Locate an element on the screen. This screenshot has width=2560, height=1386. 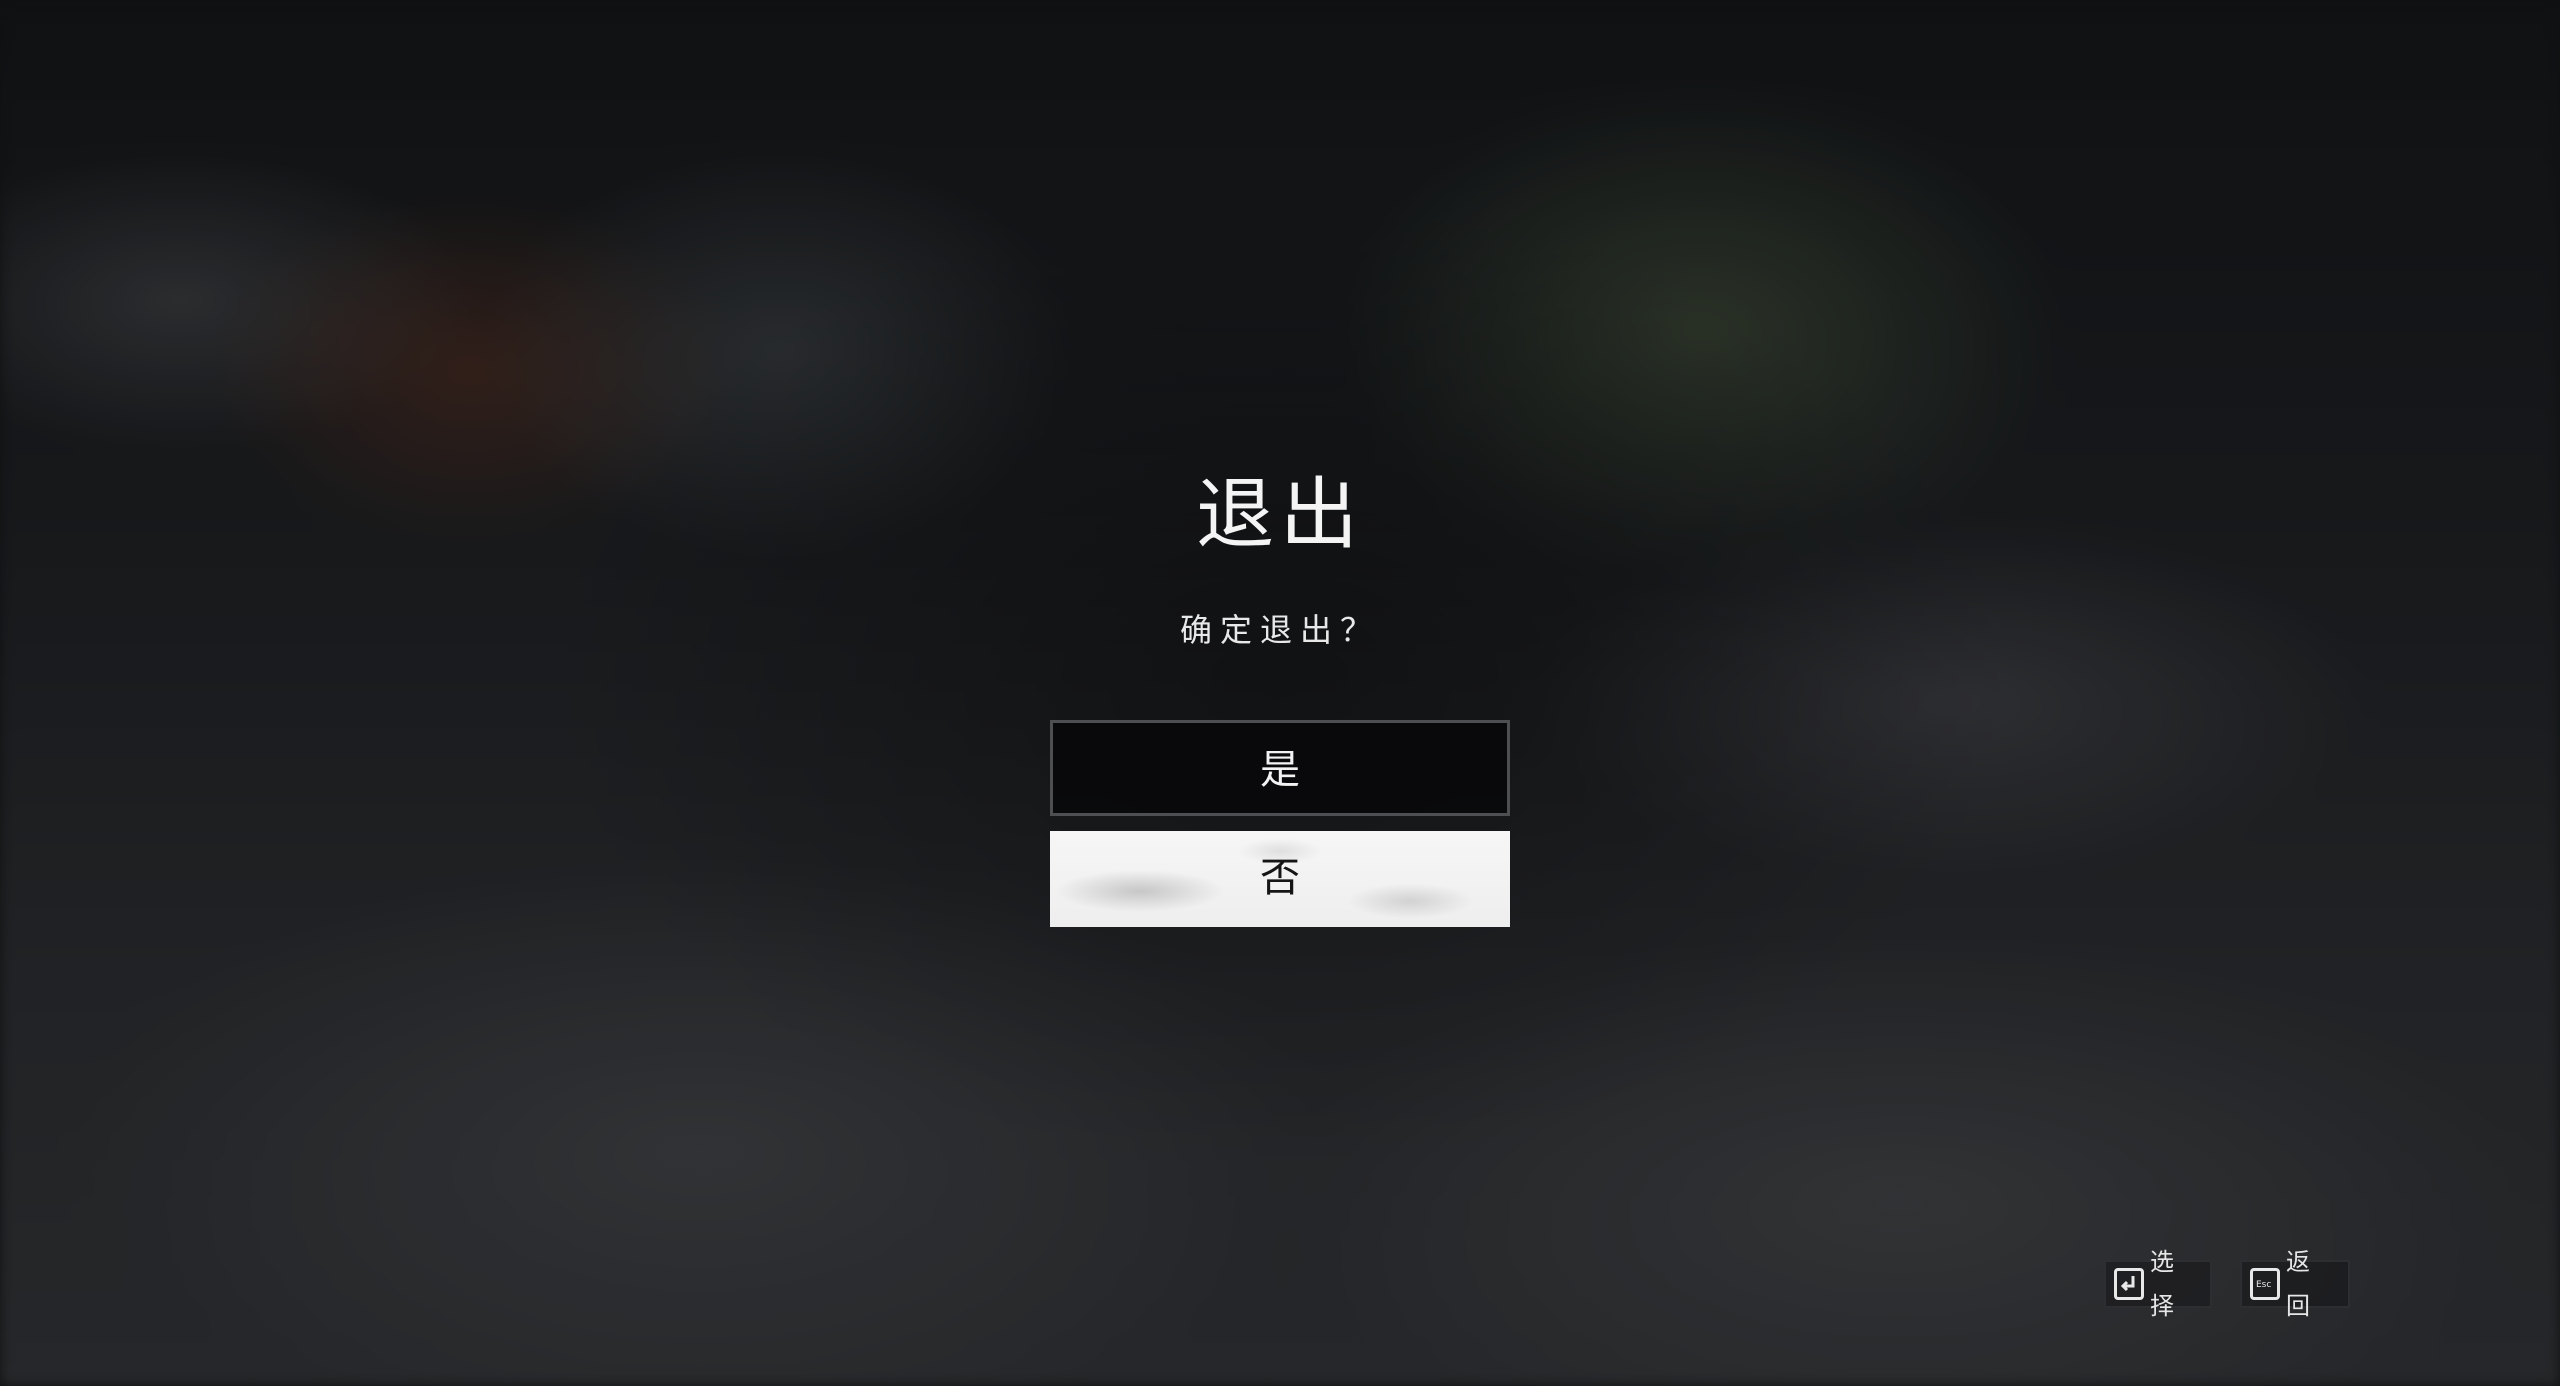
esc-key-icon: Esc is located at coordinates (2265, 1284).